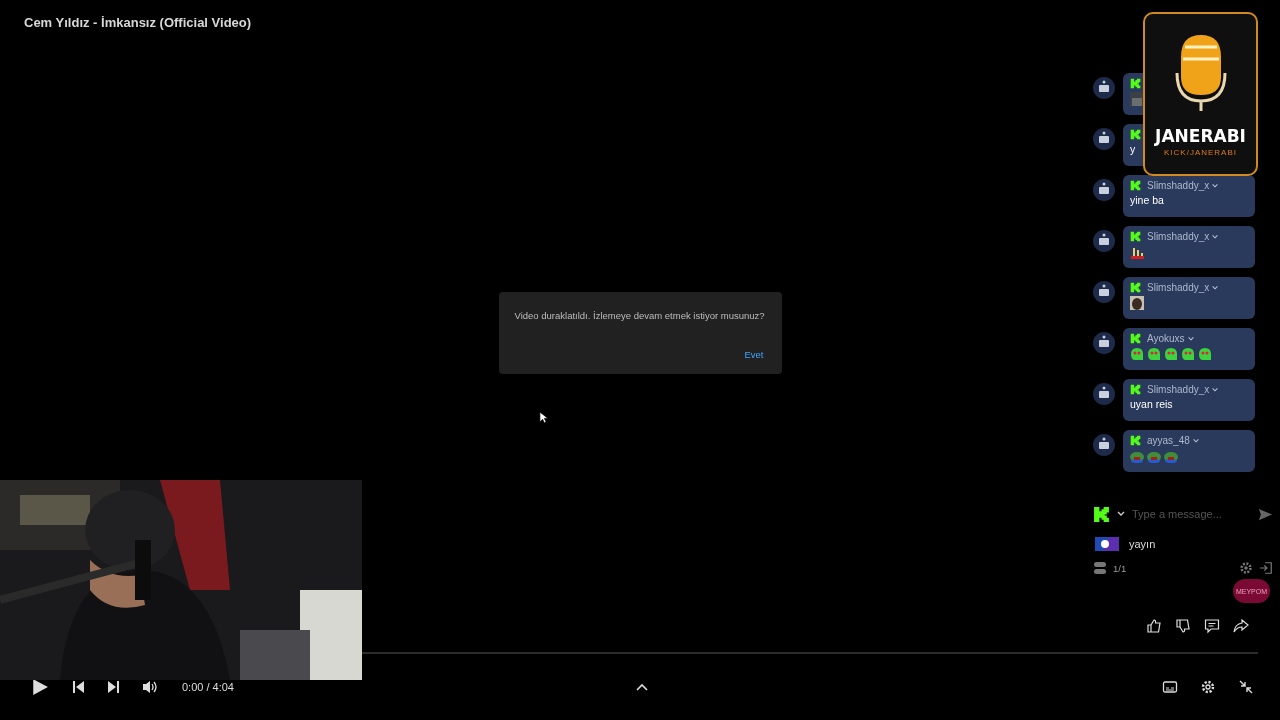 The width and height of the screenshot is (1280, 720). Describe the element at coordinates (543, 417) in the screenshot. I see `mouse-cursor-icon` at that location.